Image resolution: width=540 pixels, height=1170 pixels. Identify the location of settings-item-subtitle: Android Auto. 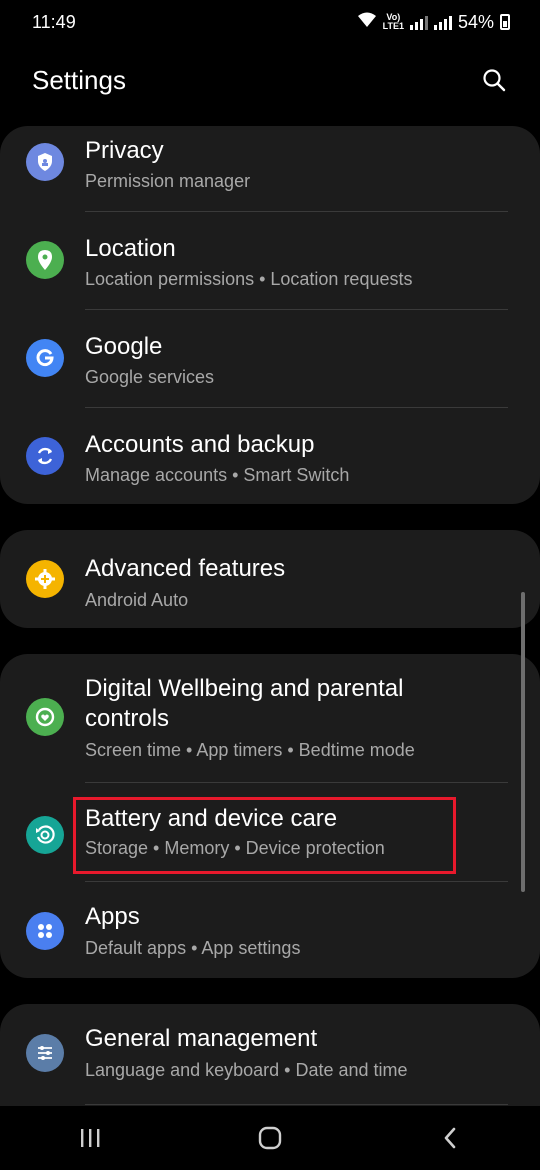
(137, 600).